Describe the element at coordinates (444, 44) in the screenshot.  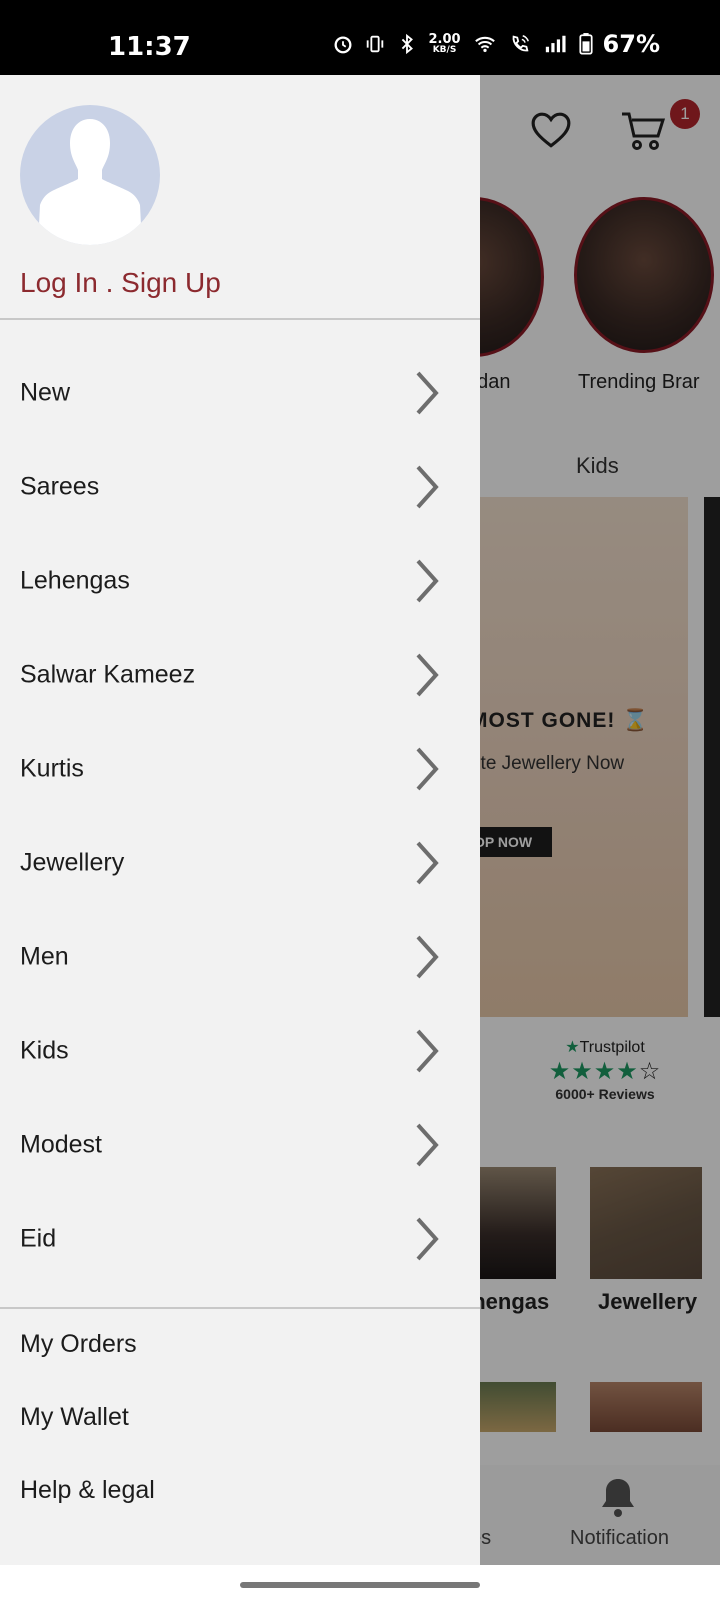
I see `network-speed: 2.00 KB/S` at that location.